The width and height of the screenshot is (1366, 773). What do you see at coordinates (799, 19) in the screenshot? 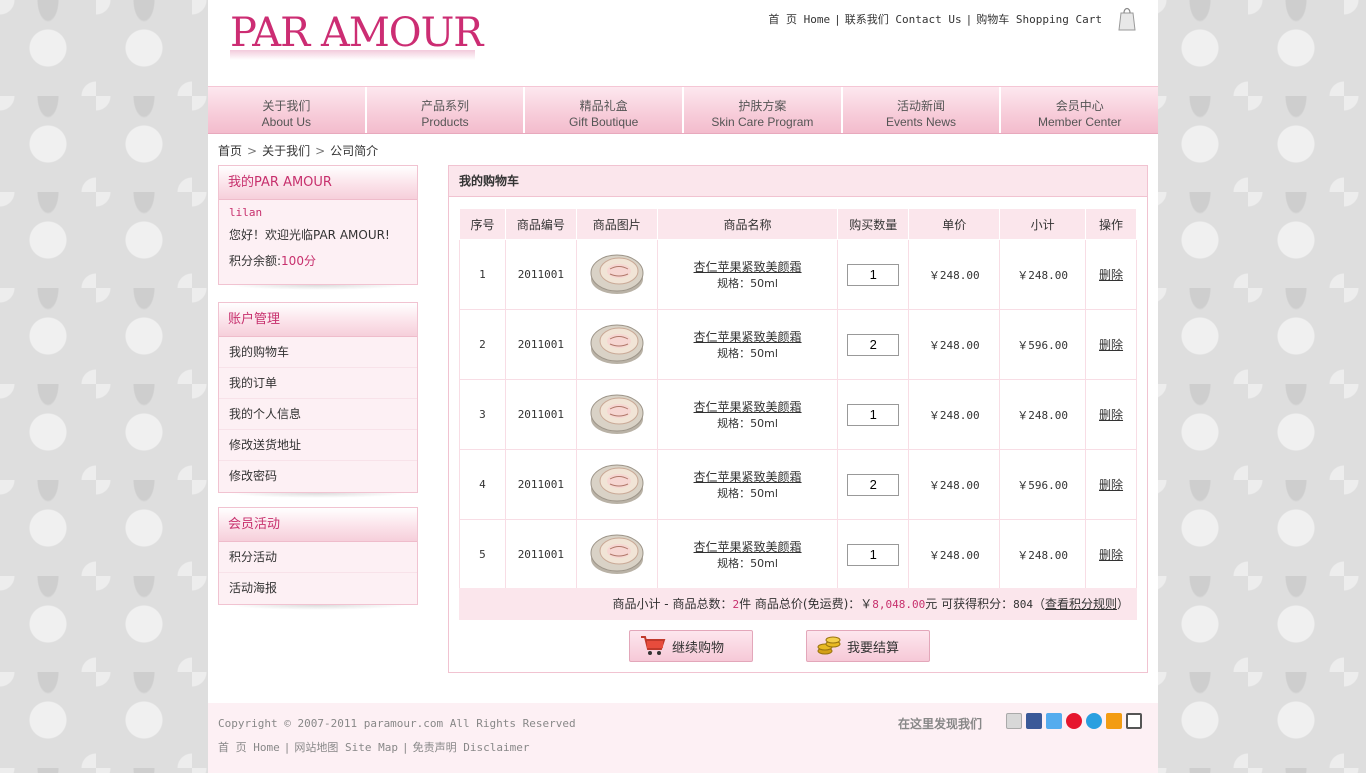
I see `top-link-home: 首 页 Home` at bounding box center [799, 19].